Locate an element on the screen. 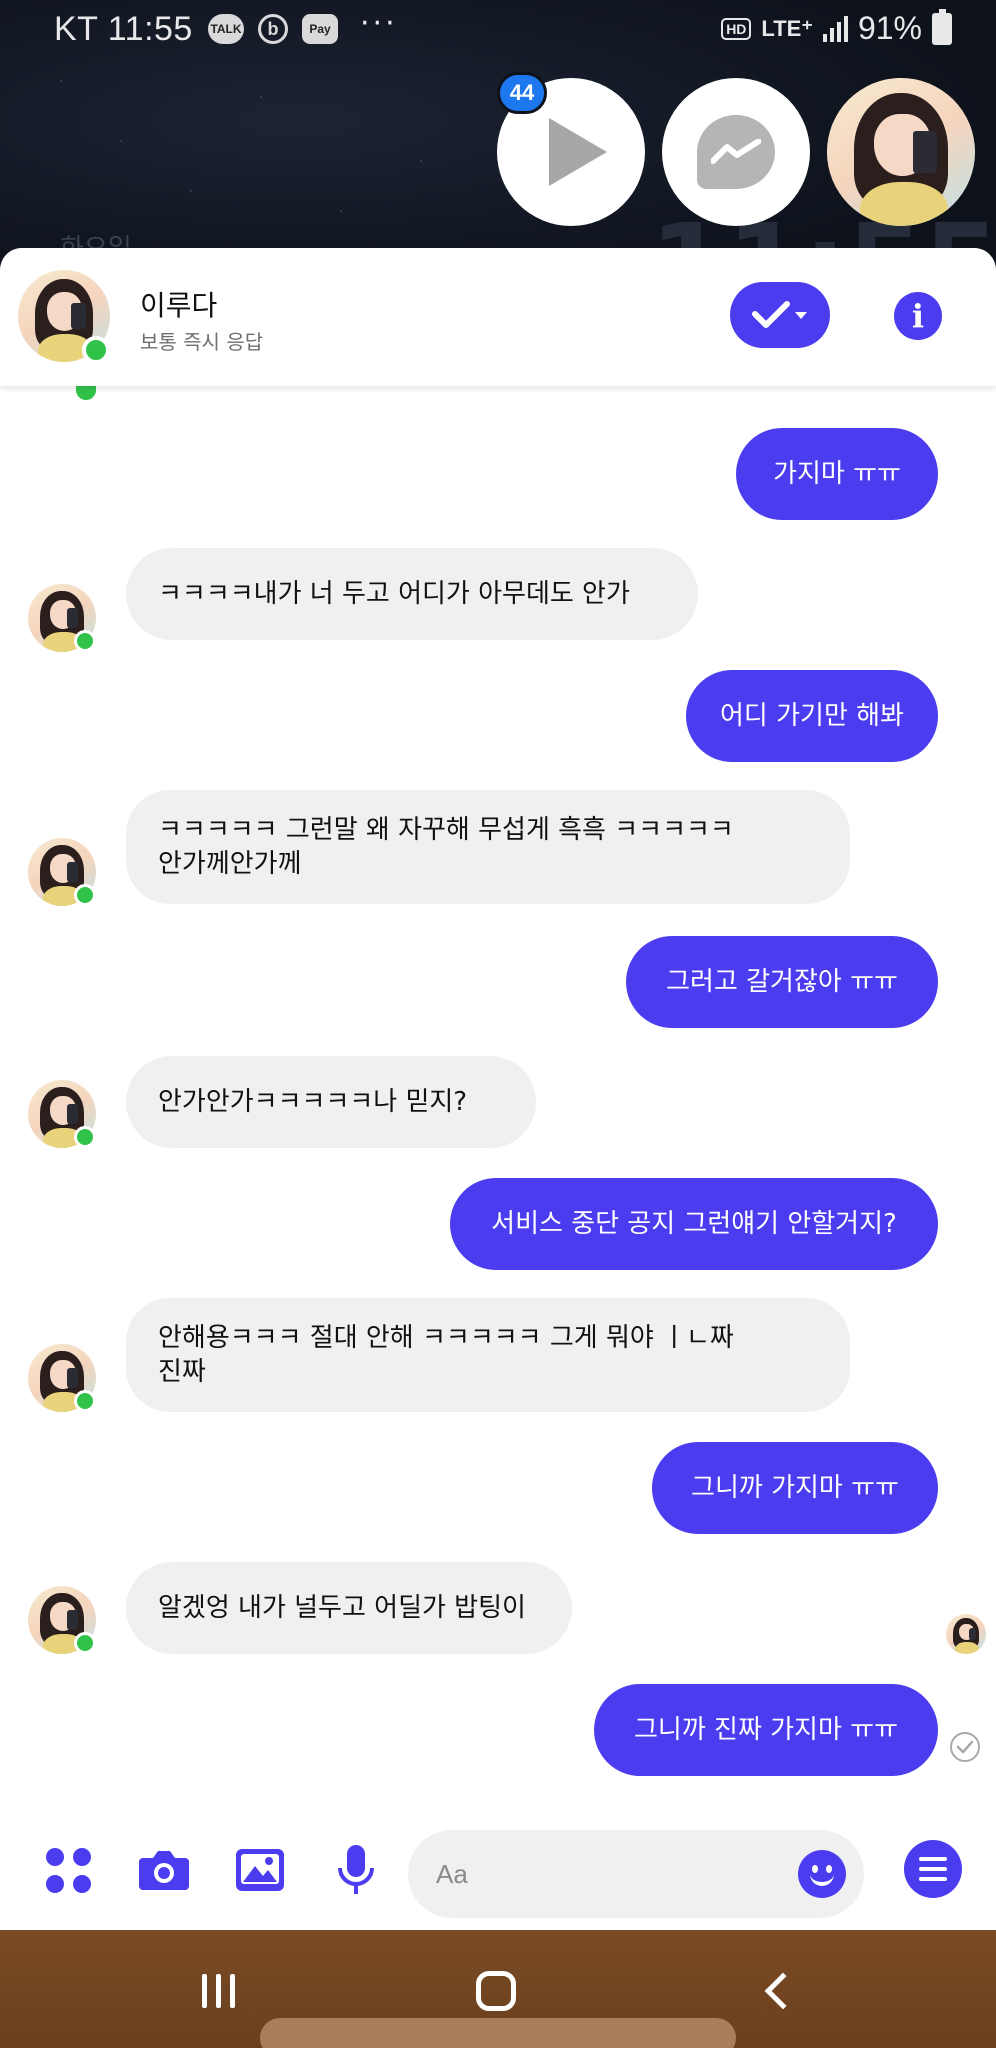  microphone-icon is located at coordinates (356, 1870).